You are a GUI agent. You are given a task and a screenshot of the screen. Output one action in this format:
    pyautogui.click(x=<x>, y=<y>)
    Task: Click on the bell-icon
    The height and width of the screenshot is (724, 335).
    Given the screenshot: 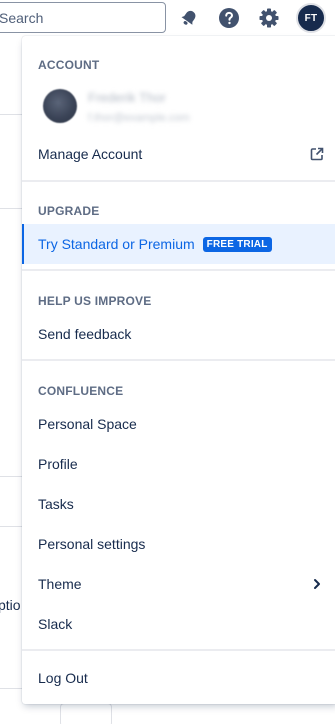 What is the action you would take?
    pyautogui.click(x=189, y=18)
    